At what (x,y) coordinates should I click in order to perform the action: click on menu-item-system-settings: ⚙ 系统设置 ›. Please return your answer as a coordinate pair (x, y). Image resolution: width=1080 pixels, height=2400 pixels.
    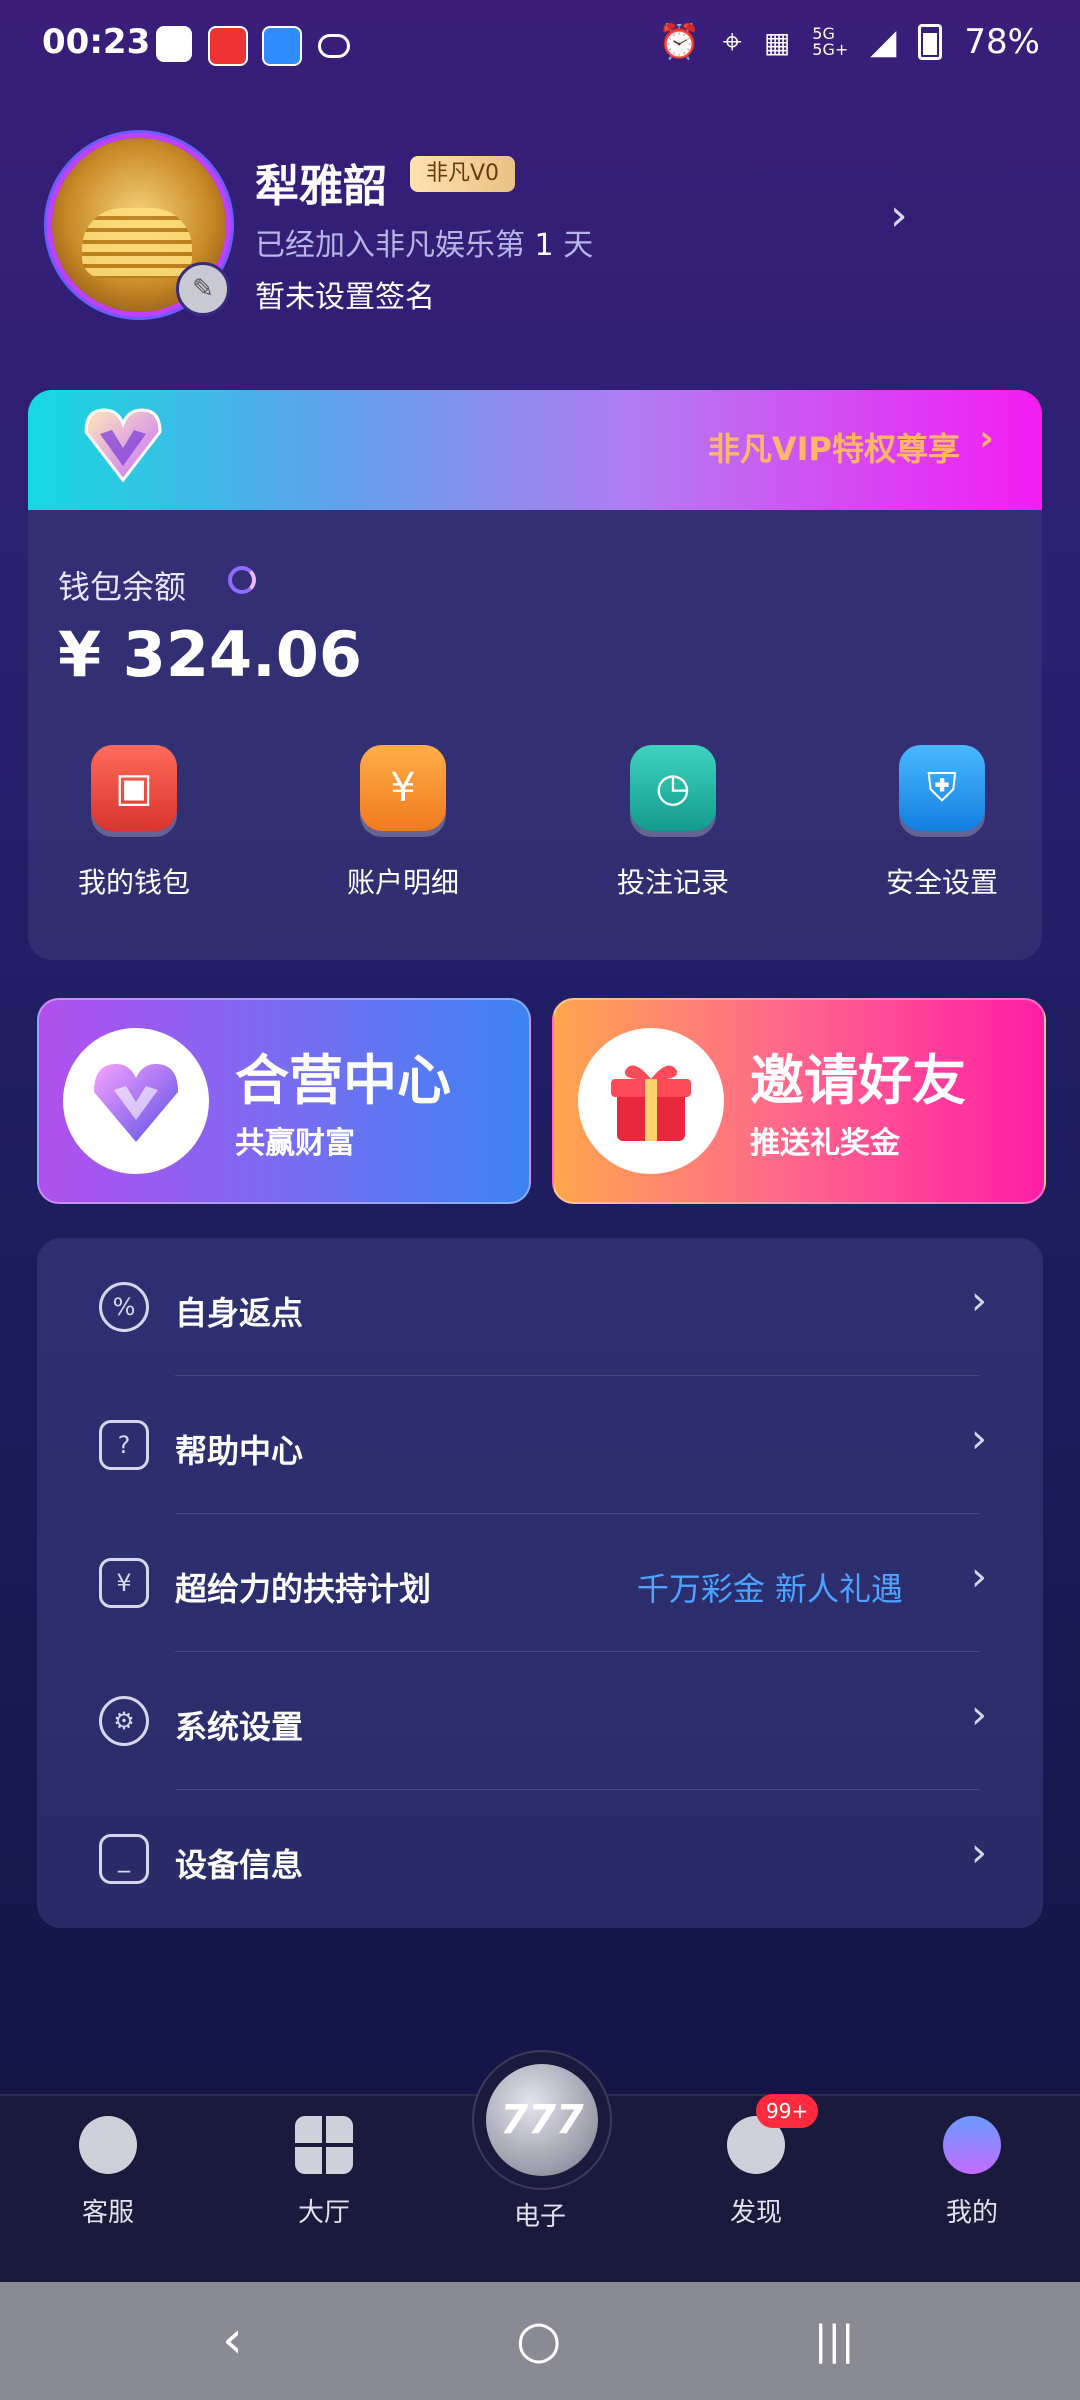
    Looking at the image, I should click on (540, 1721).